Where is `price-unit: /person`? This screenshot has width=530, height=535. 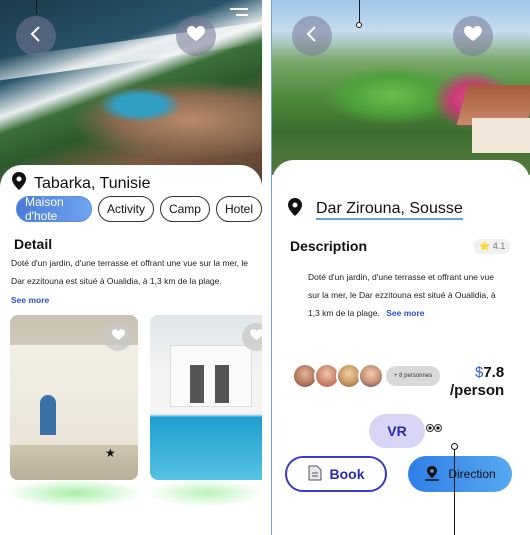
price-unit: /person is located at coordinates (477, 390).